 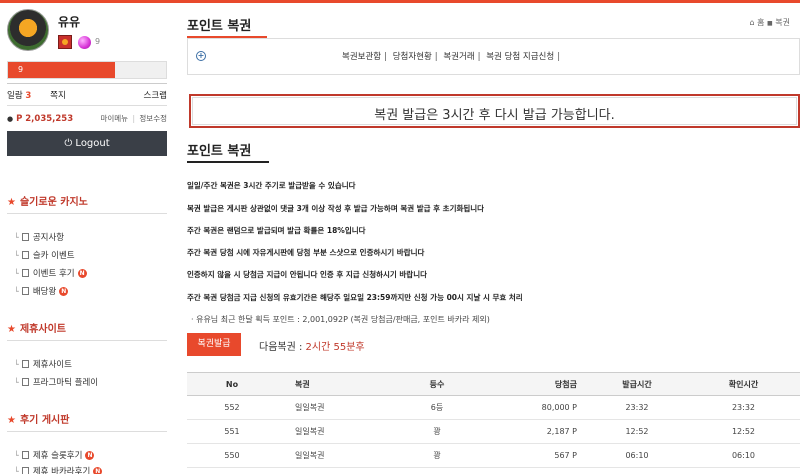 I want to click on stat-row: 일람 3 쪽지 스크랩, so click(x=87, y=95).